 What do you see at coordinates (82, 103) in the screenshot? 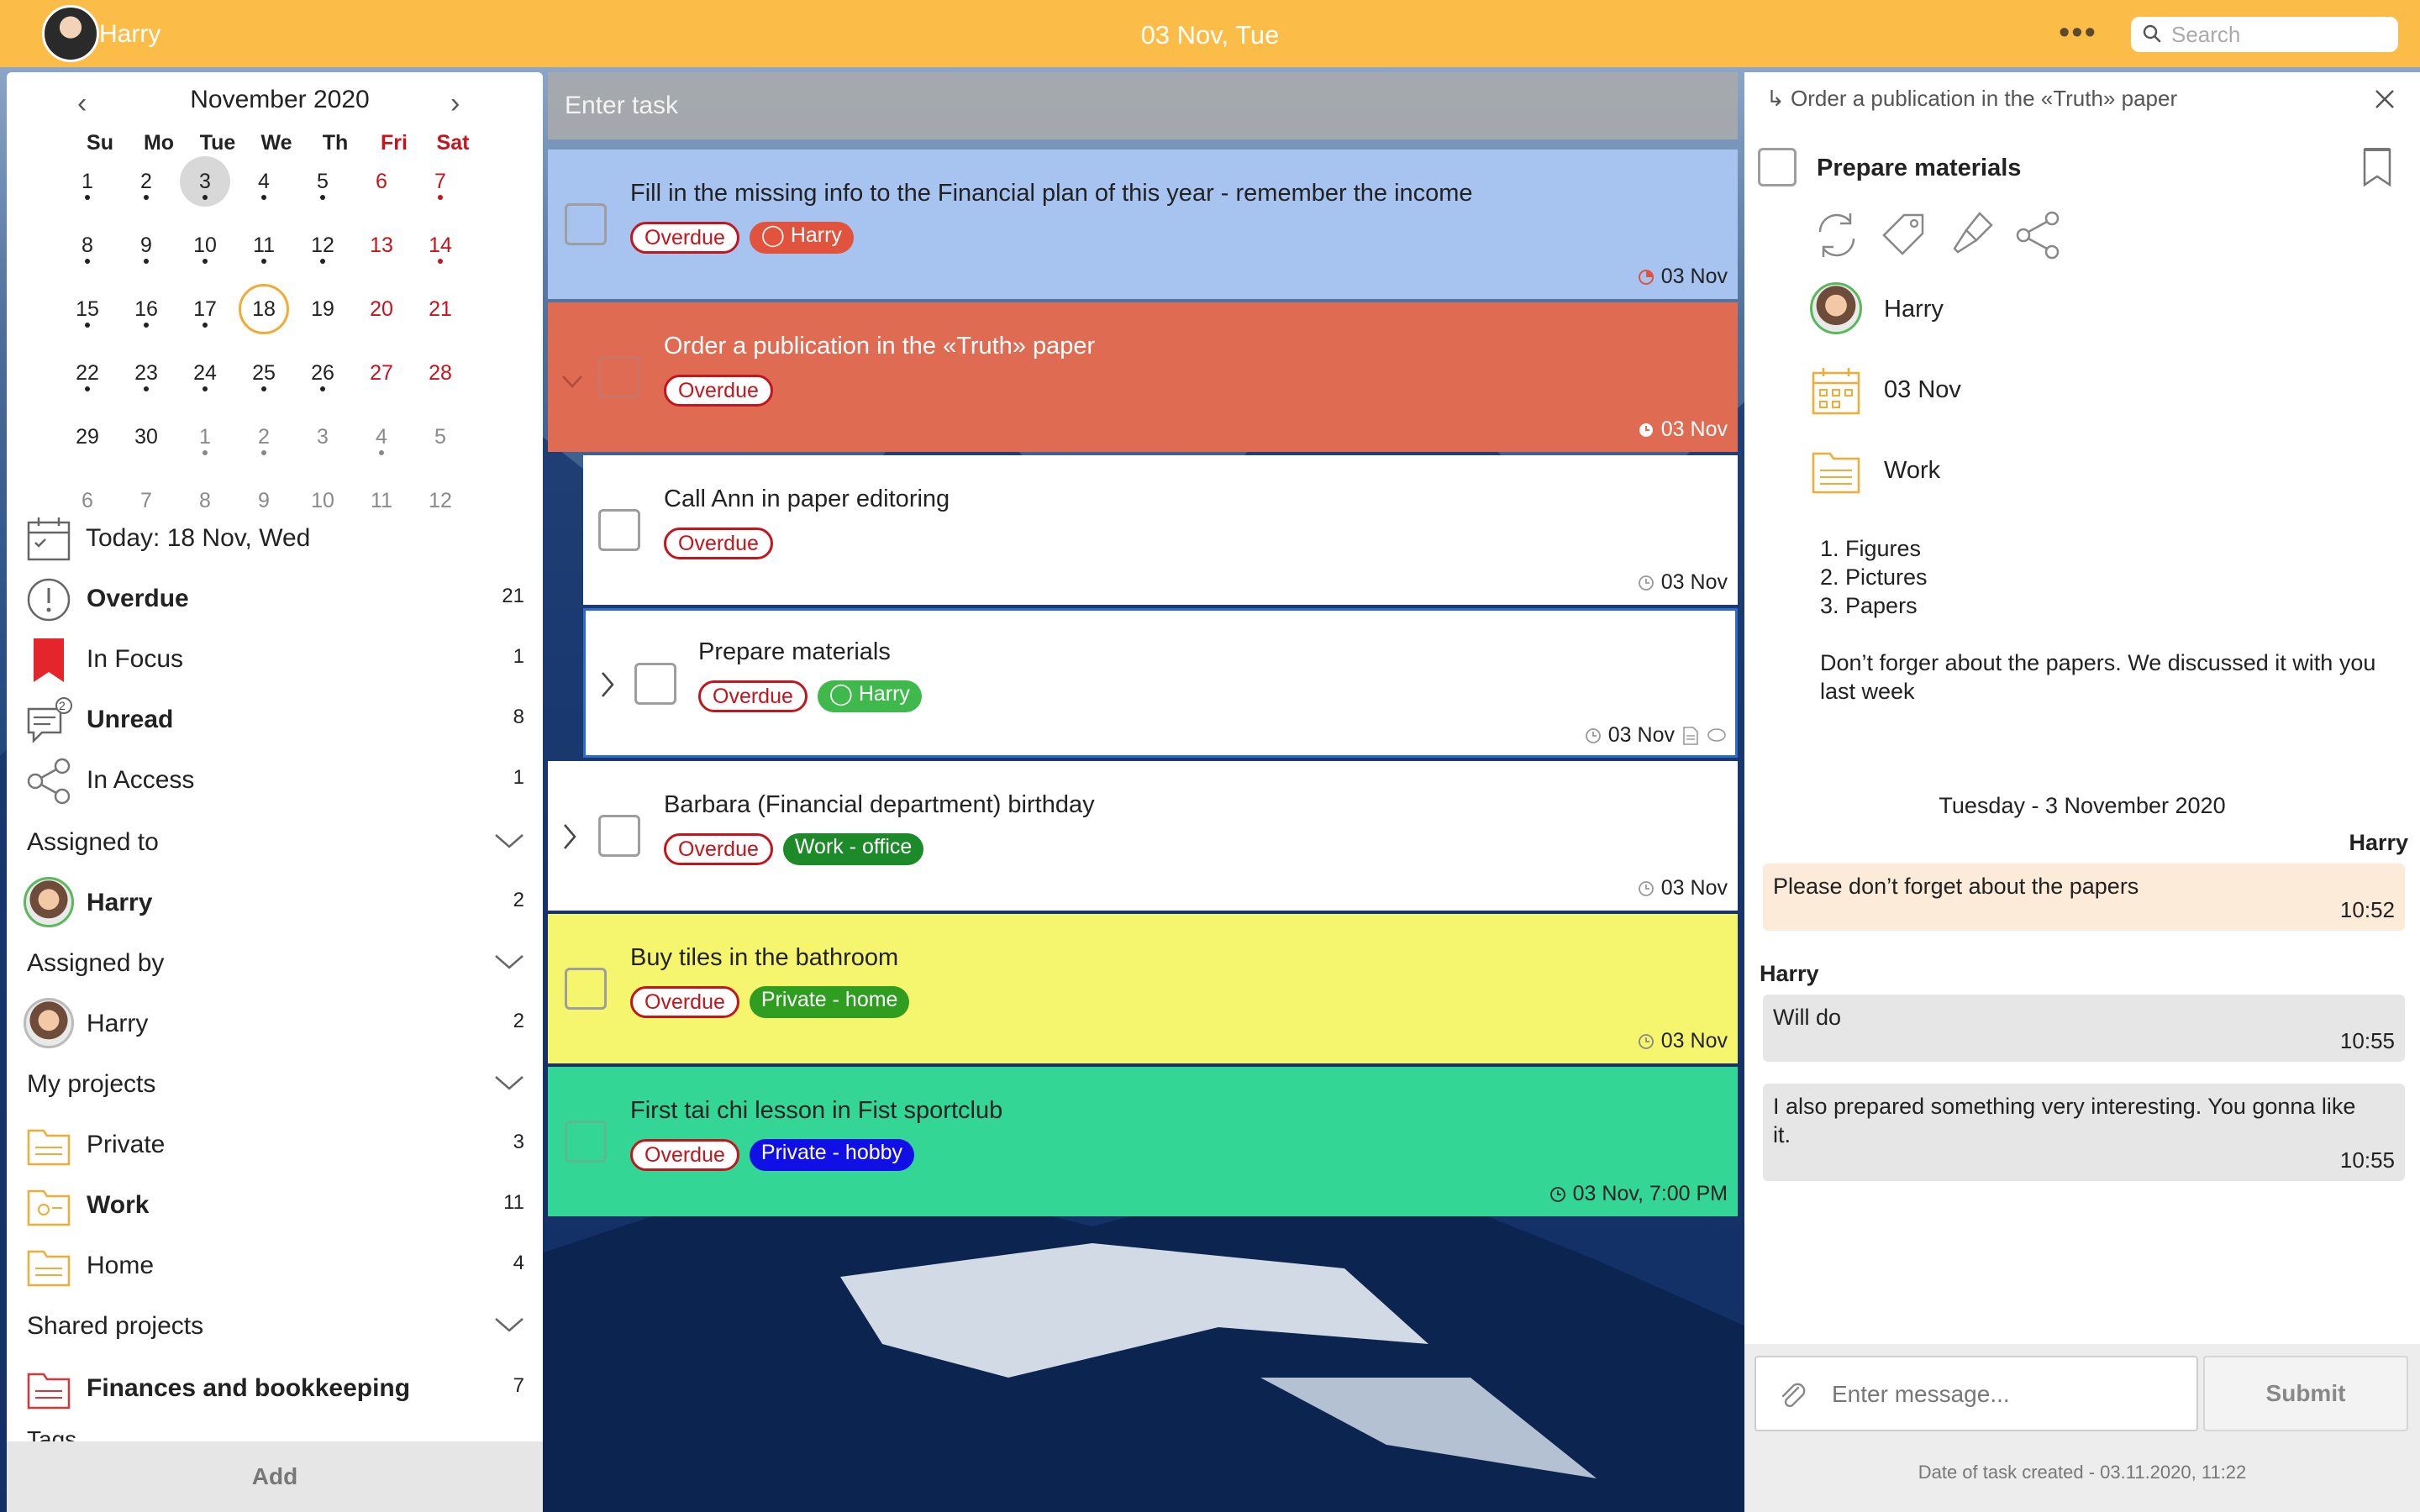
I see `calendar-prev-month-button: ‹` at bounding box center [82, 103].